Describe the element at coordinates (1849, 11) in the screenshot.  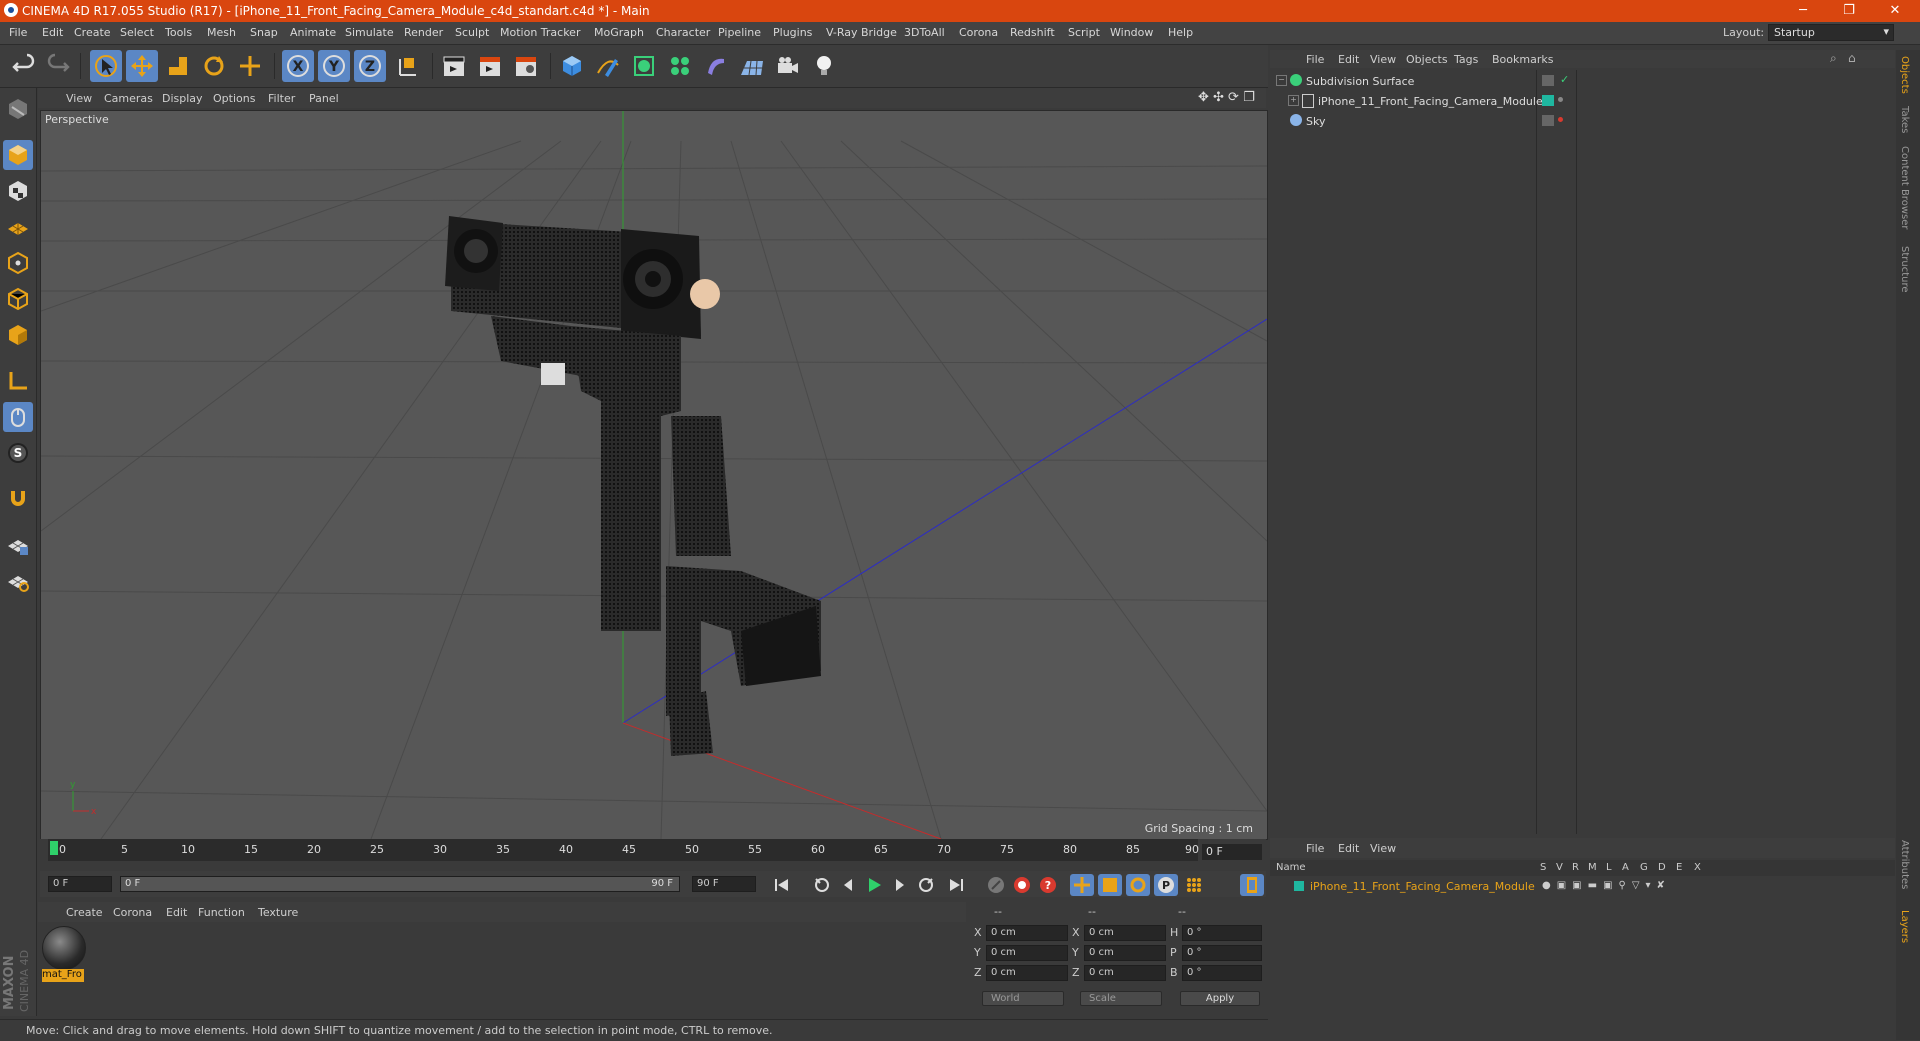
I see `maximize-button: ❐` at that location.